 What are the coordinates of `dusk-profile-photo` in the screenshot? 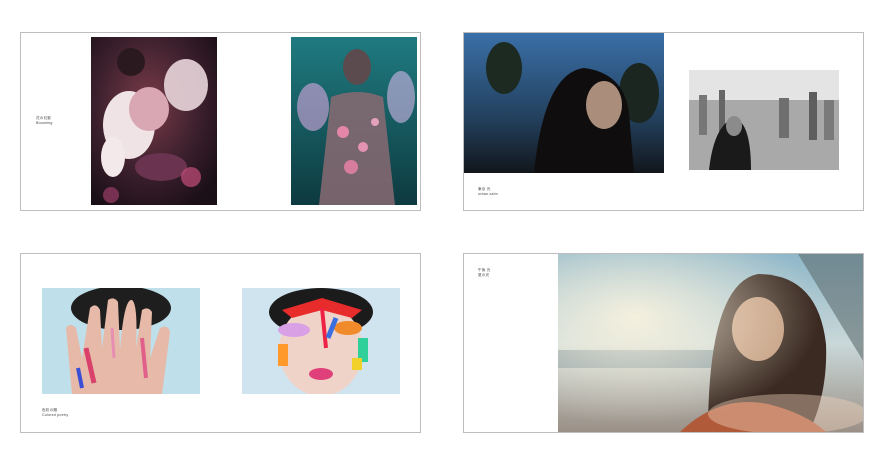 It's located at (564, 103).